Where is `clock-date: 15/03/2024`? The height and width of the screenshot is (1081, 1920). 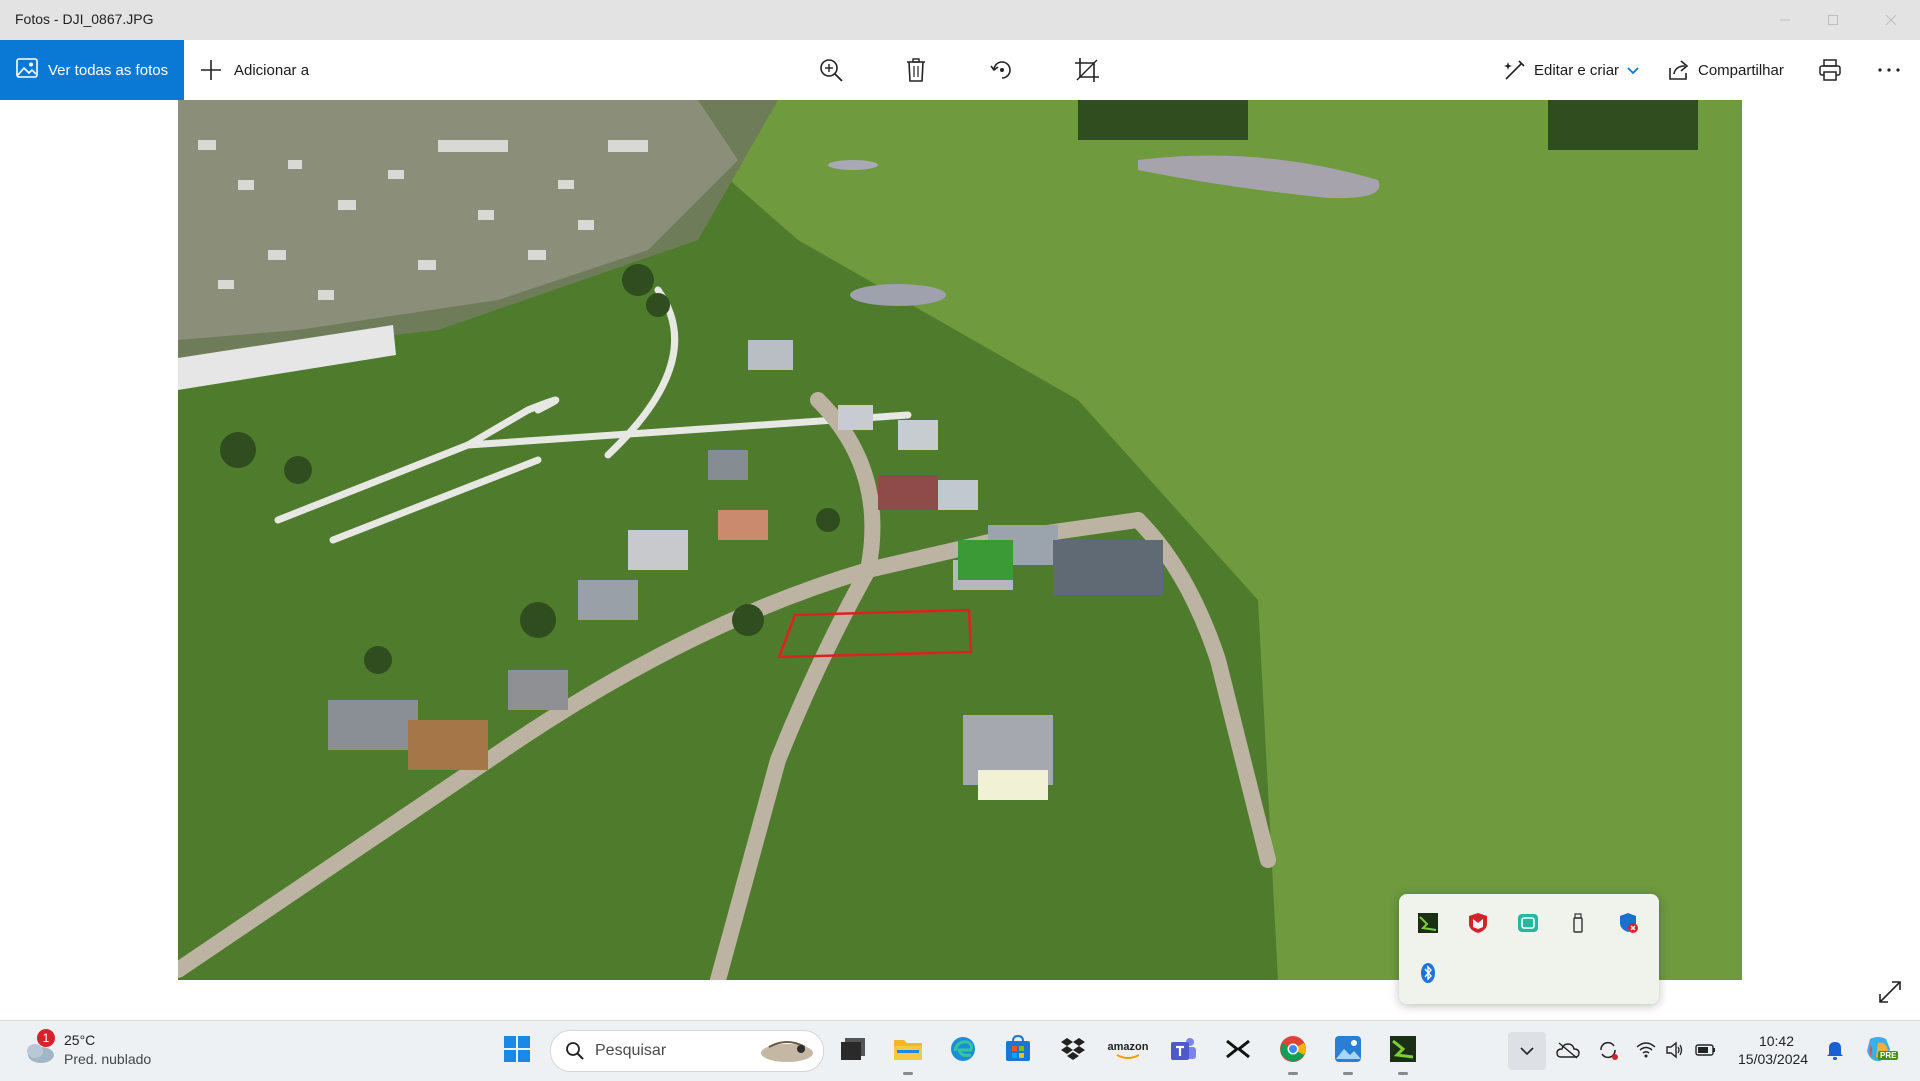 clock-date: 15/03/2024 is located at coordinates (1773, 1059).